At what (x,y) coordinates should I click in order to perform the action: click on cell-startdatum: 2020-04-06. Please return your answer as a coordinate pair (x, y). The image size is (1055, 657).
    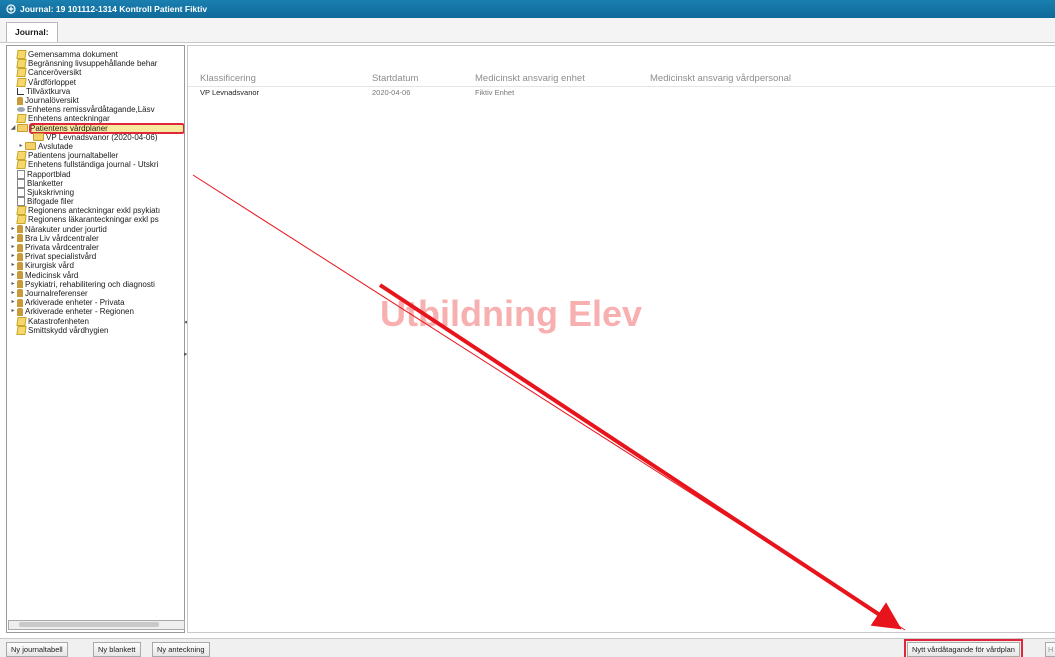
    Looking at the image, I should click on (391, 92).